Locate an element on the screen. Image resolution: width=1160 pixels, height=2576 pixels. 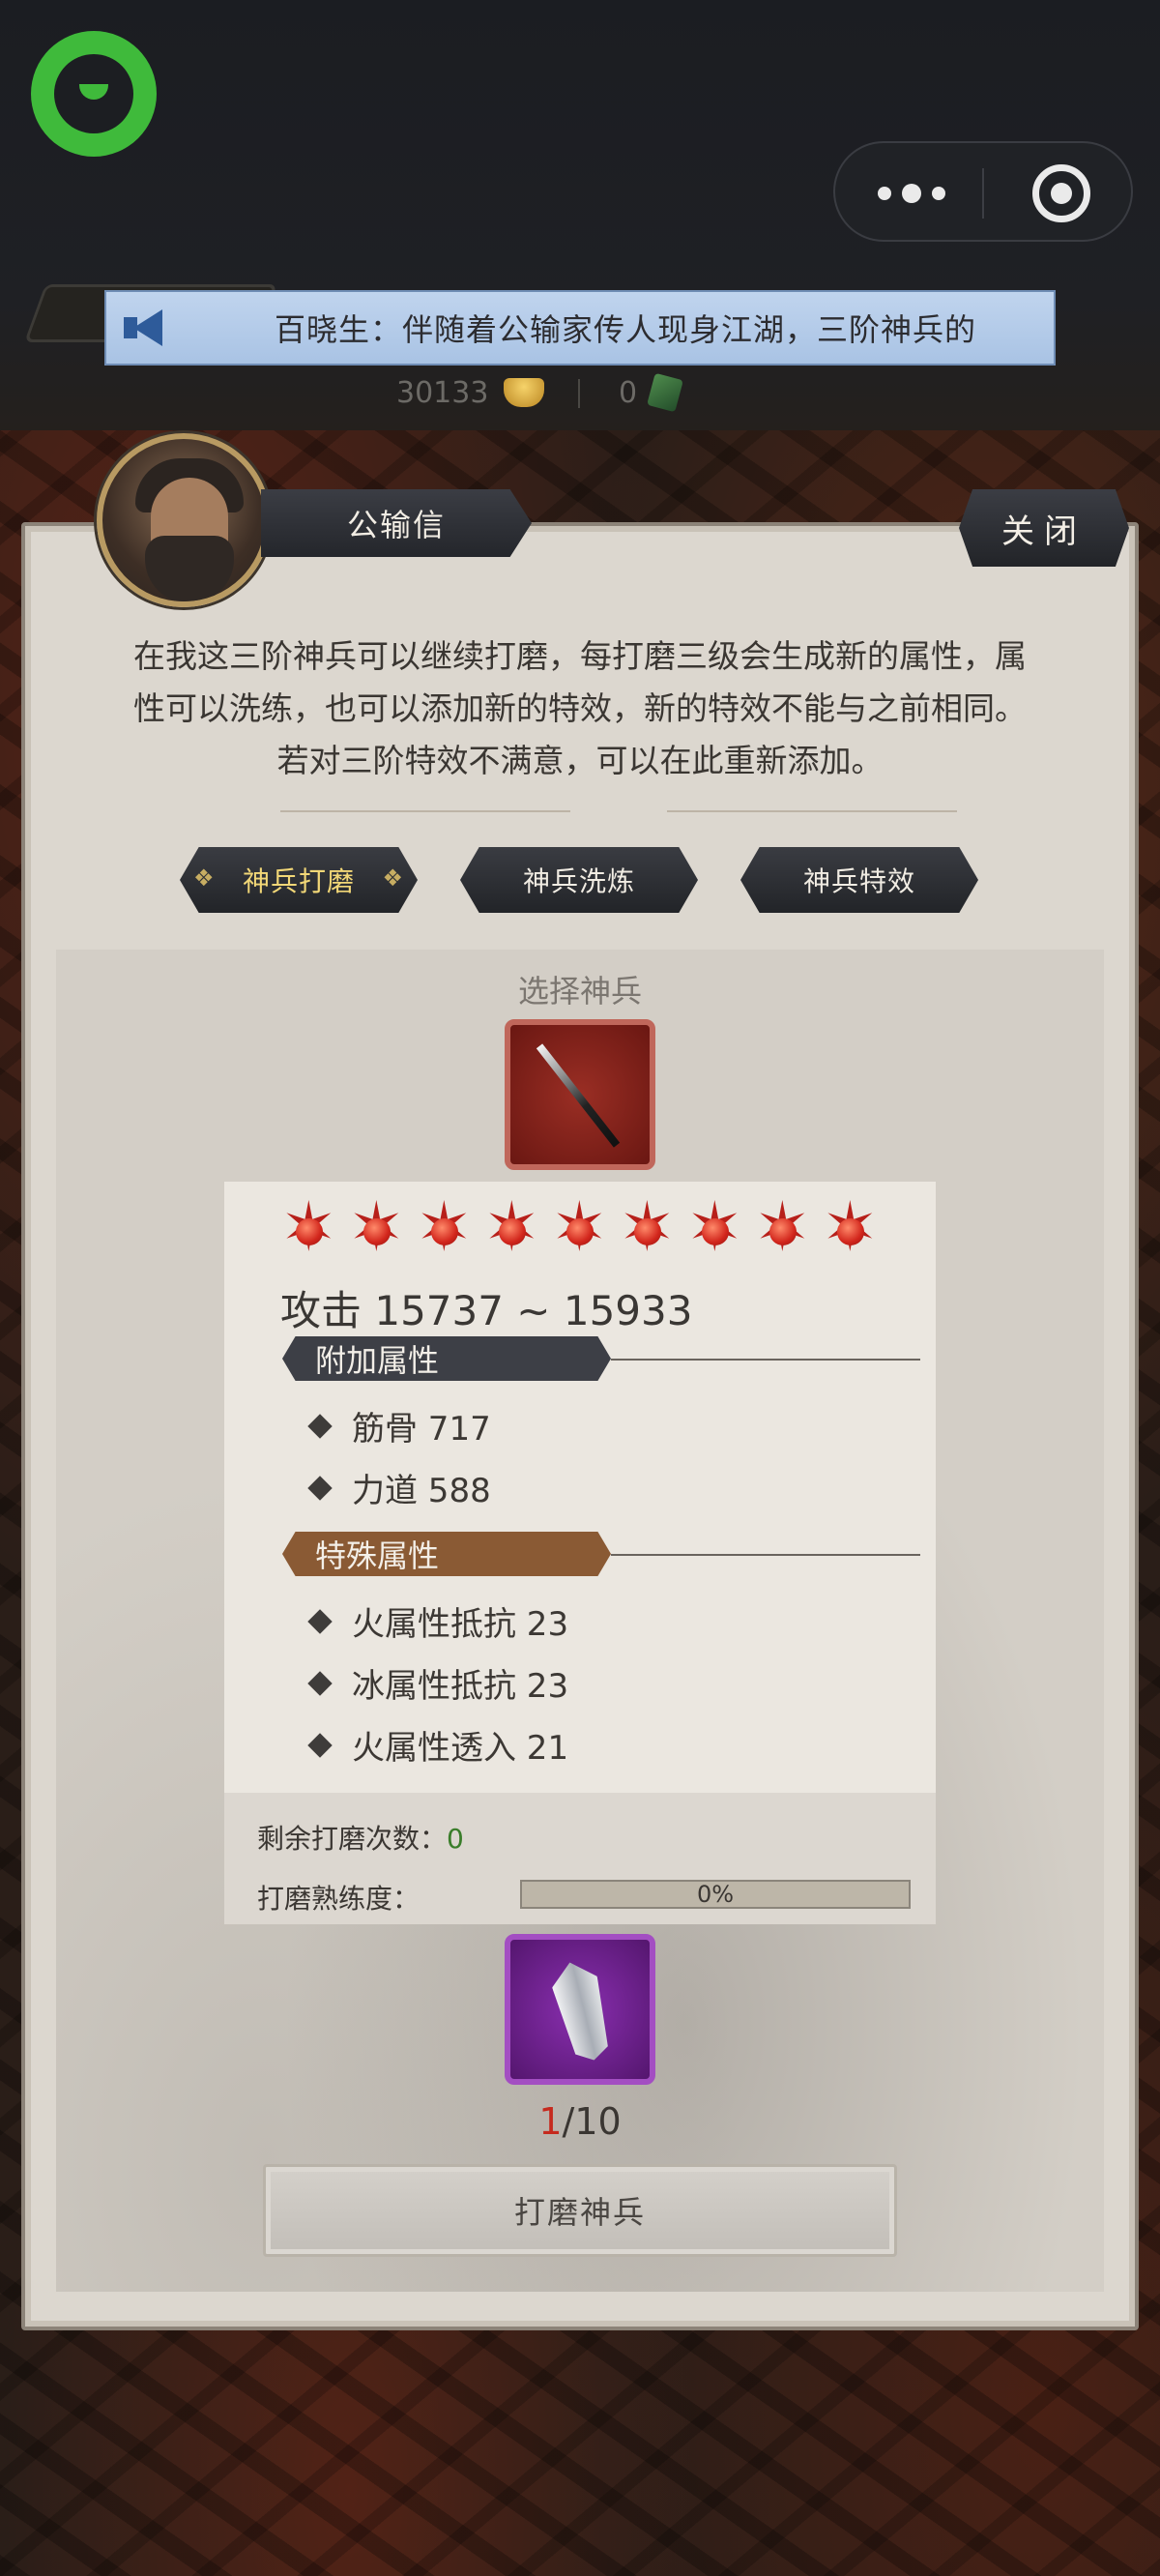
special-attribute: 火属性抵抗 23 is located at coordinates (438, 1621).